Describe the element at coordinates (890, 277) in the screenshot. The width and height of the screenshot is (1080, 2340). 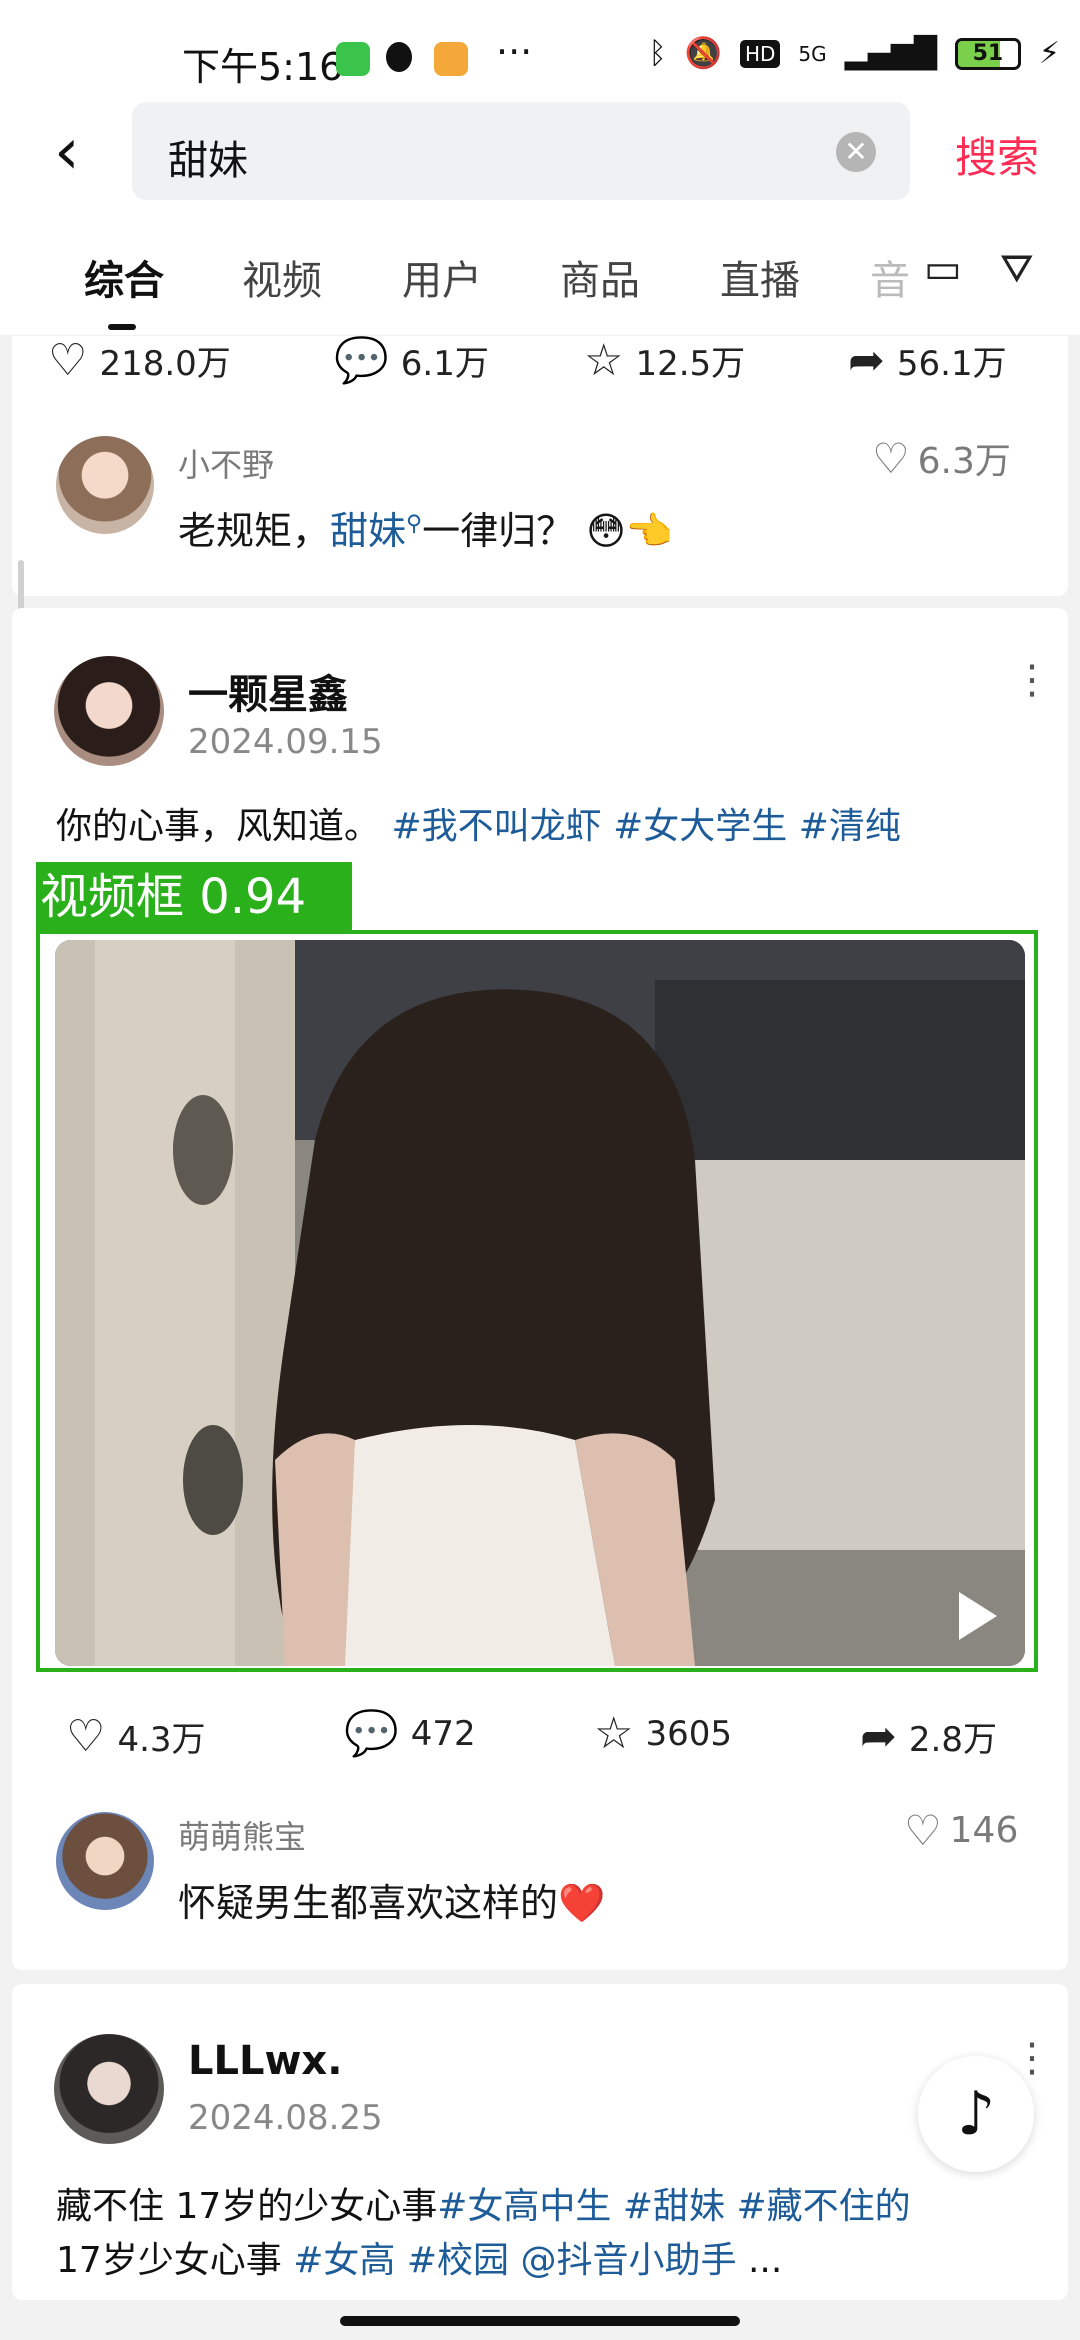
I see `tab-music: 音` at that location.